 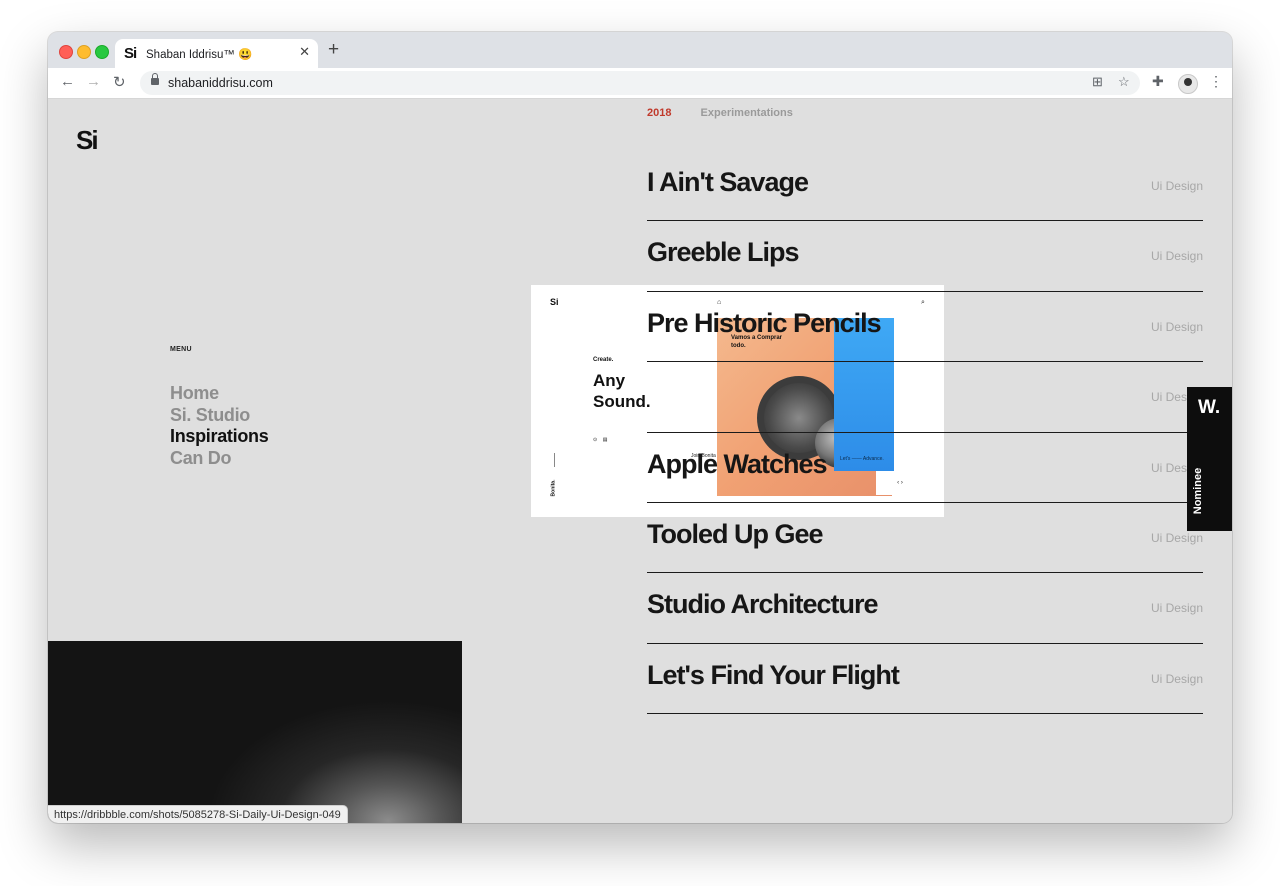 What do you see at coordinates (1198, 491) in the screenshot?
I see `nominee-label: Nominee` at bounding box center [1198, 491].